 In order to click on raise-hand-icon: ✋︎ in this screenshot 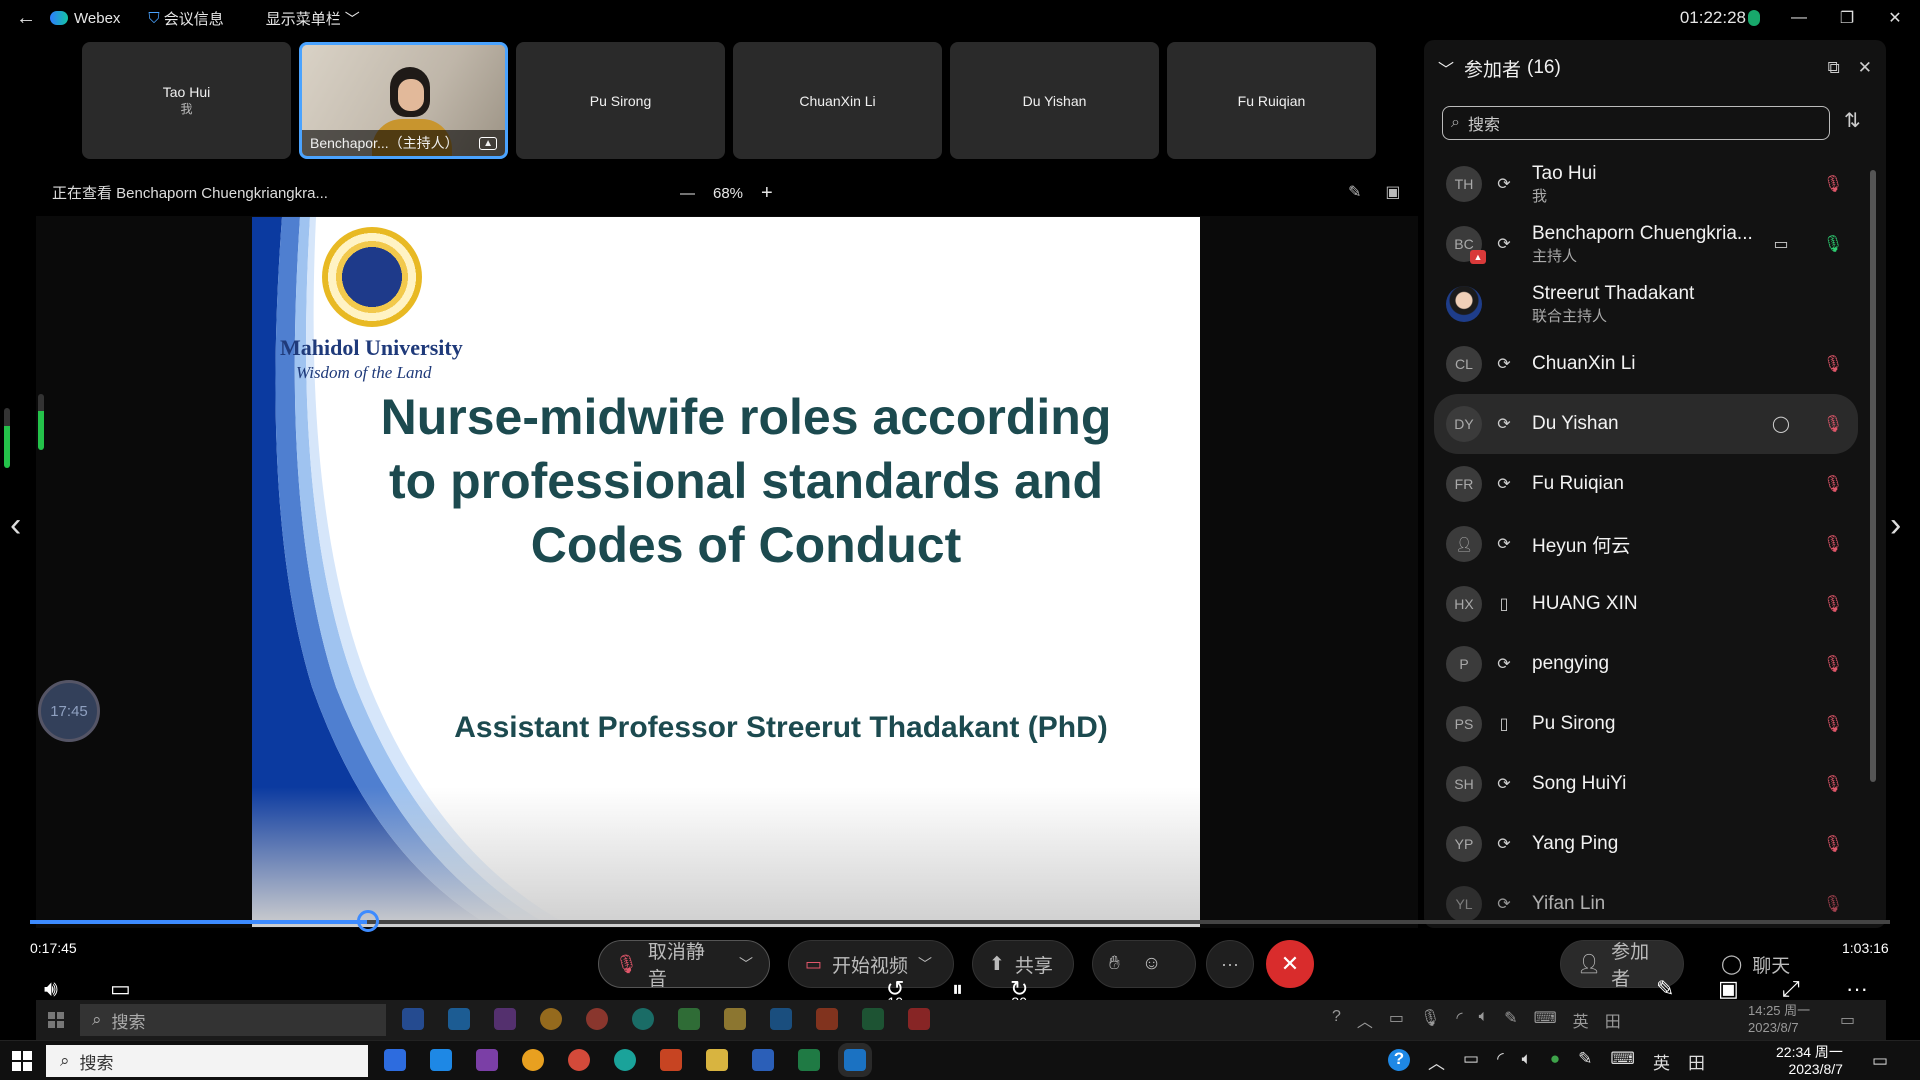, I will do `click(1114, 964)`.